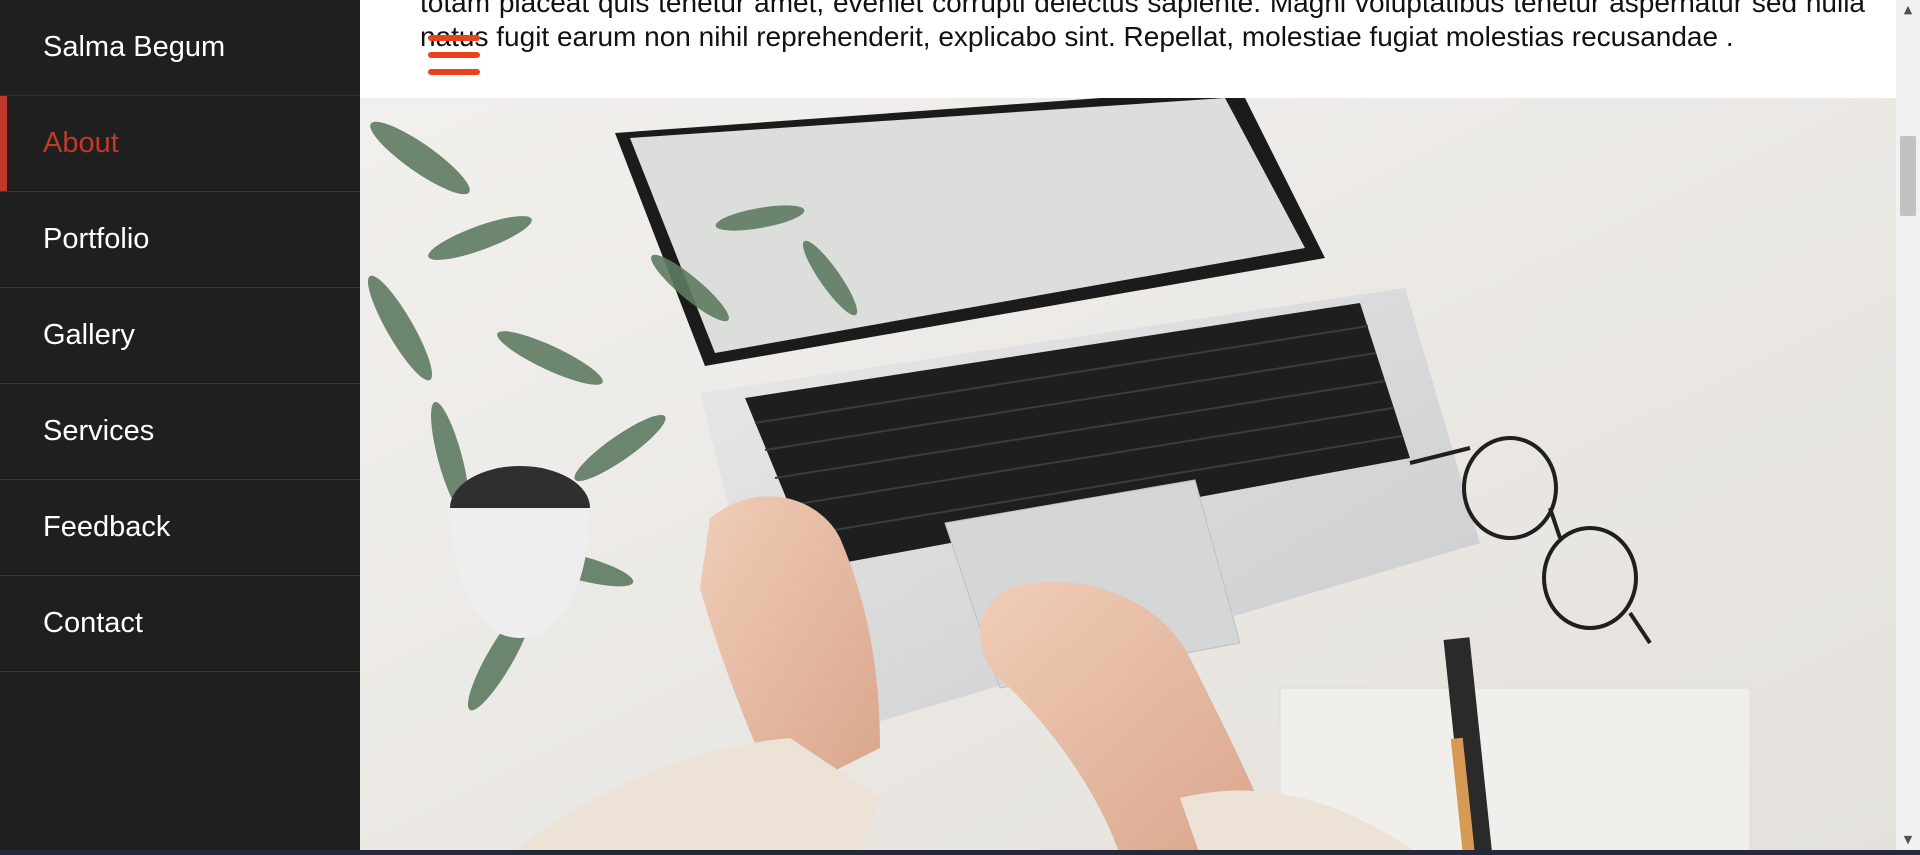  What do you see at coordinates (89, 335) in the screenshot?
I see `sidebar-item-label: Gallery` at bounding box center [89, 335].